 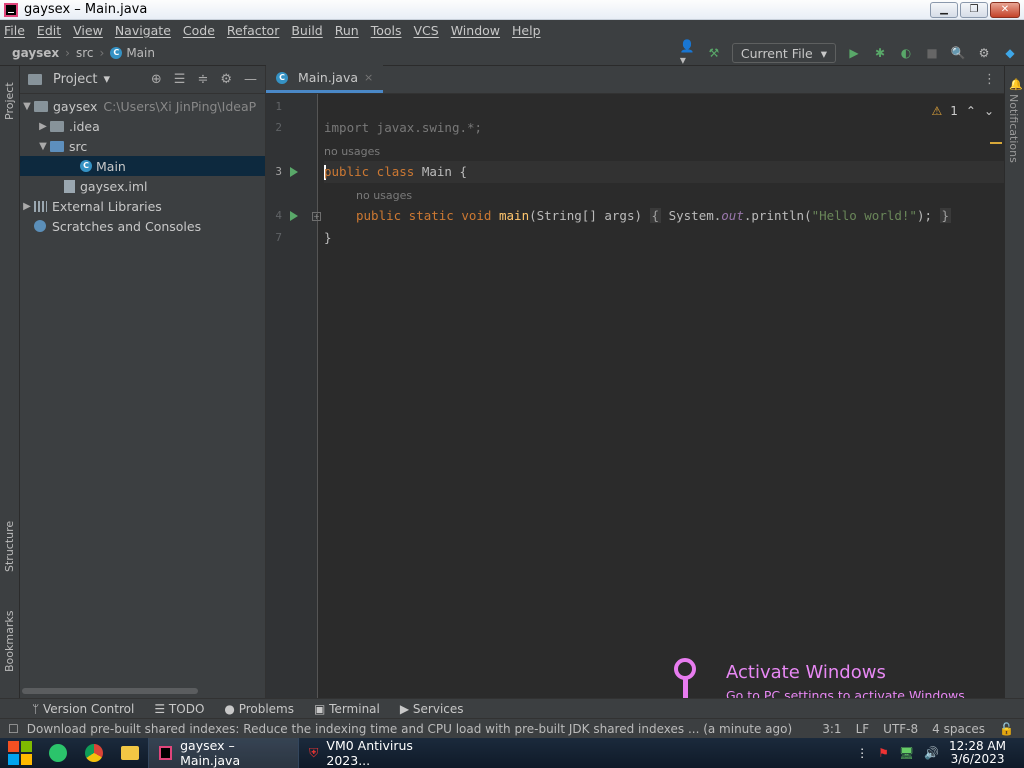 I want to click on app-green-icon, so click(x=58, y=753).